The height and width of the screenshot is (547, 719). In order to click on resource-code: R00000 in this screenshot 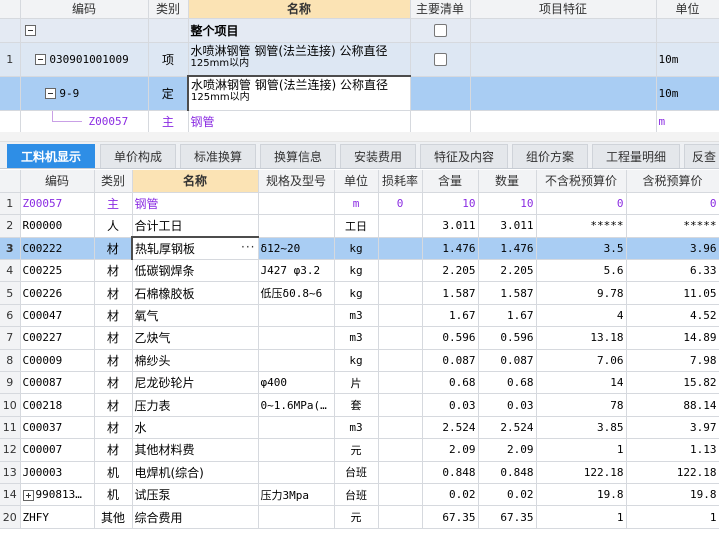, I will do `click(57, 226)`.